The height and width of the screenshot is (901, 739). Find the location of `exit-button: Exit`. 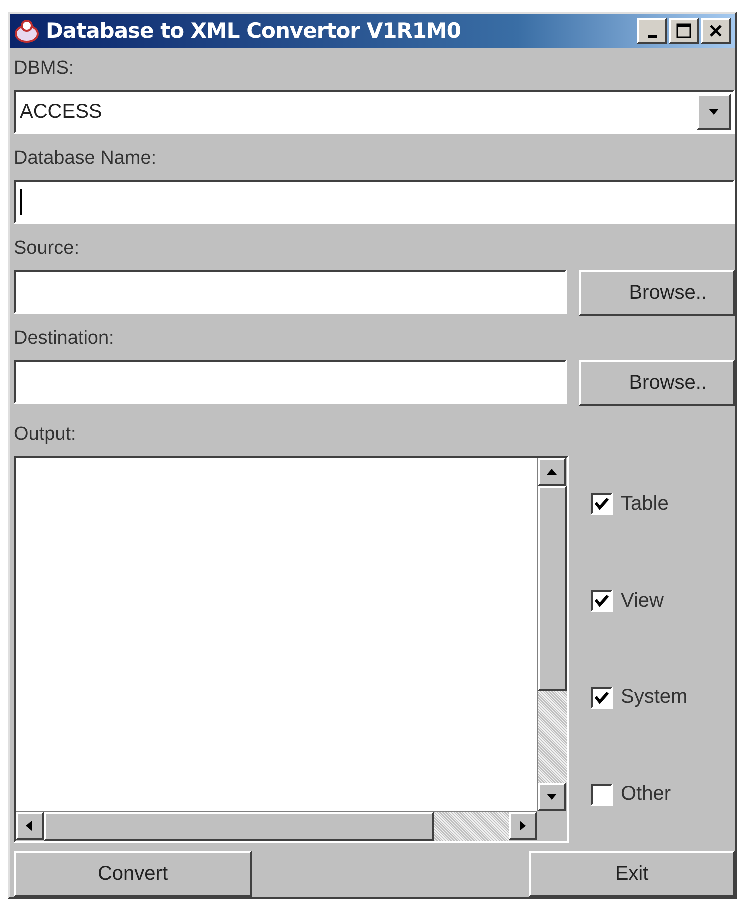

exit-button: Exit is located at coordinates (632, 874).